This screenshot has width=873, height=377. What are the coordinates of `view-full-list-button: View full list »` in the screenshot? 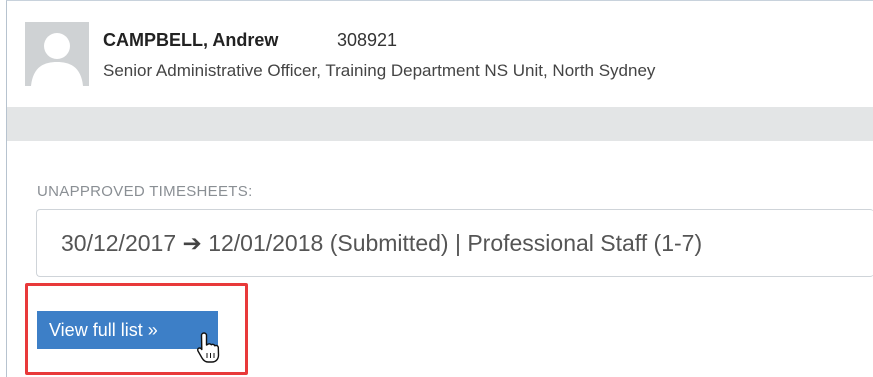 It's located at (127, 330).